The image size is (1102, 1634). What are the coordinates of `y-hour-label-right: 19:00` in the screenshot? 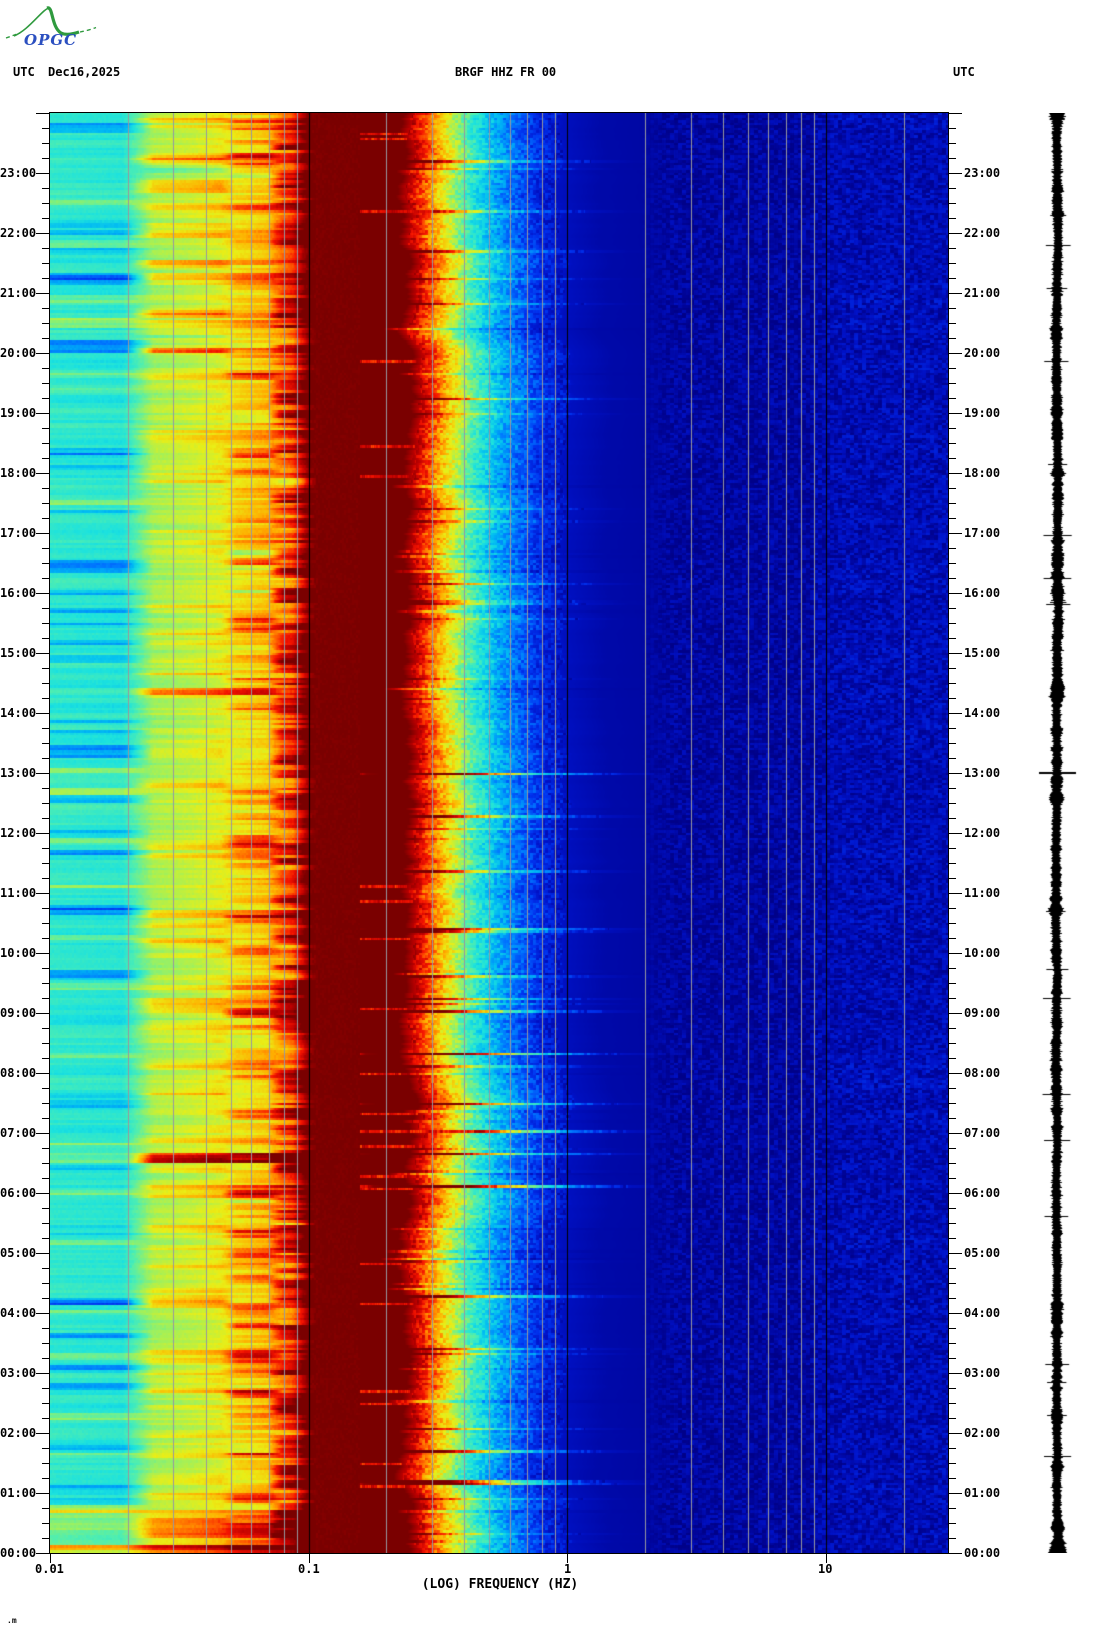 It's located at (982, 413).